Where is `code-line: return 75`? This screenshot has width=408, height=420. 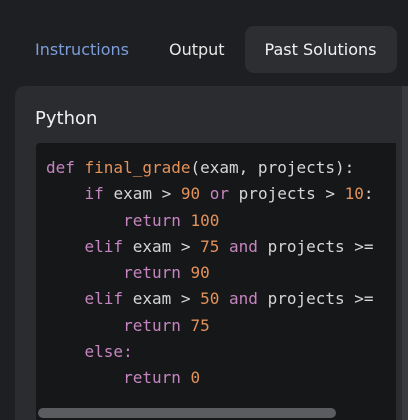
code-line: return 75 is located at coordinates (210, 326).